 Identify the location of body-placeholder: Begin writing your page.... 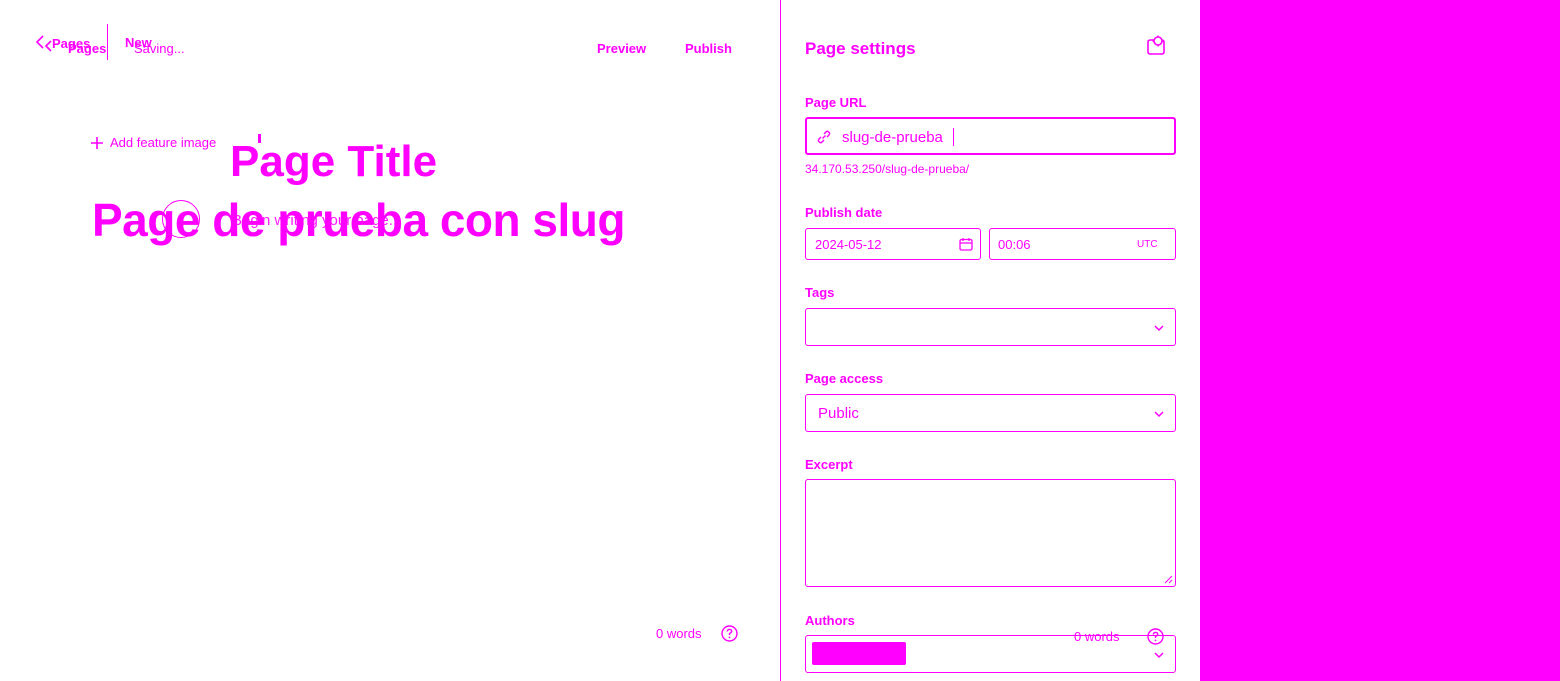
(316, 220).